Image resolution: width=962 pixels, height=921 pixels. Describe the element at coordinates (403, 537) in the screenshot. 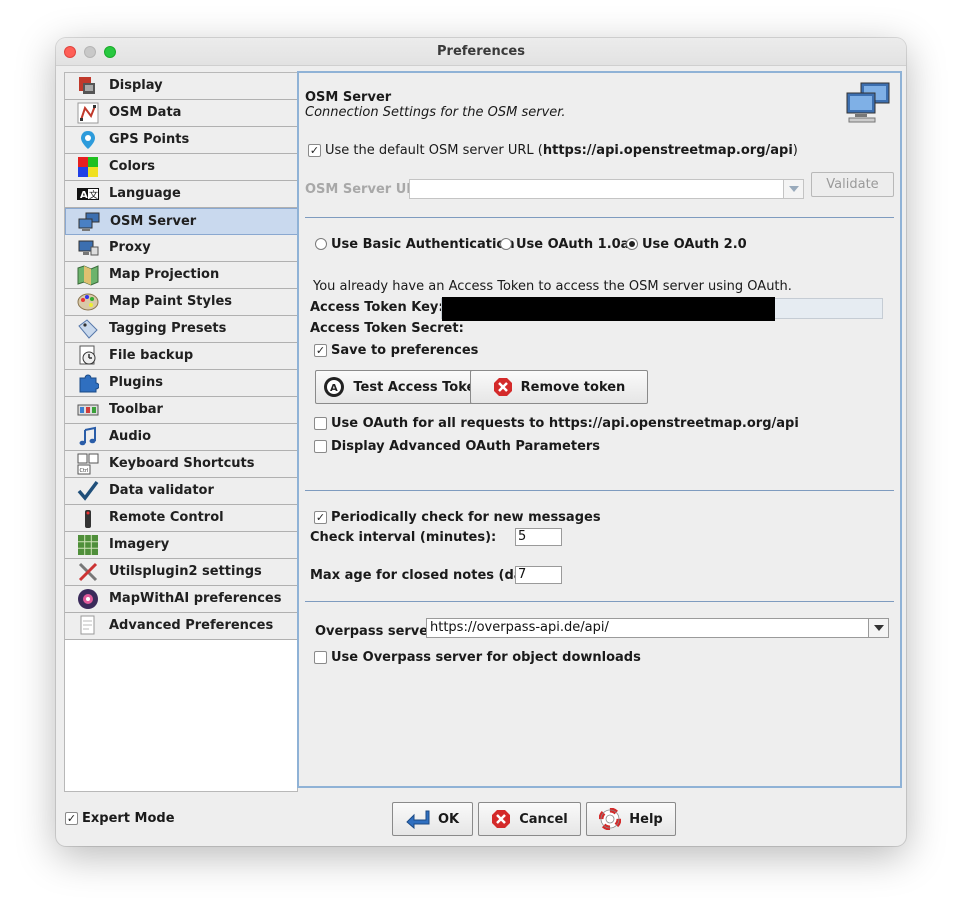

I see `check-interval-label: Check interval (minutes):` at that location.